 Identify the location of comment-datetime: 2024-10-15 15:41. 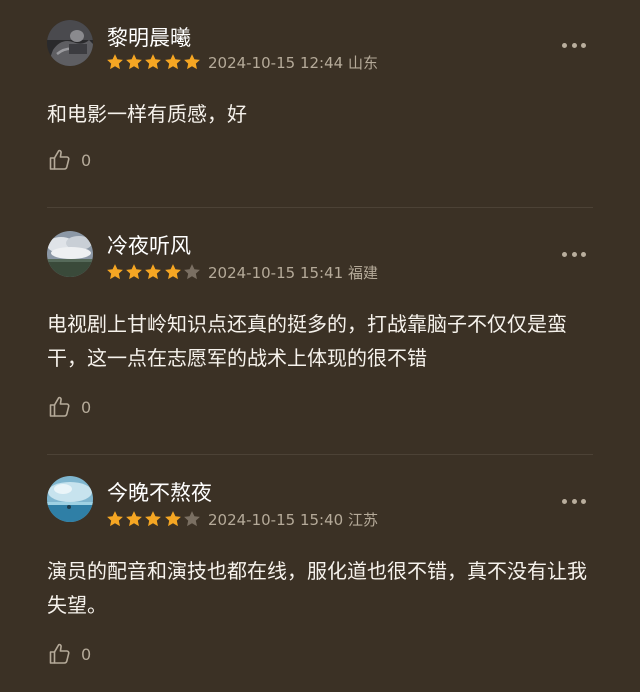
(276, 273).